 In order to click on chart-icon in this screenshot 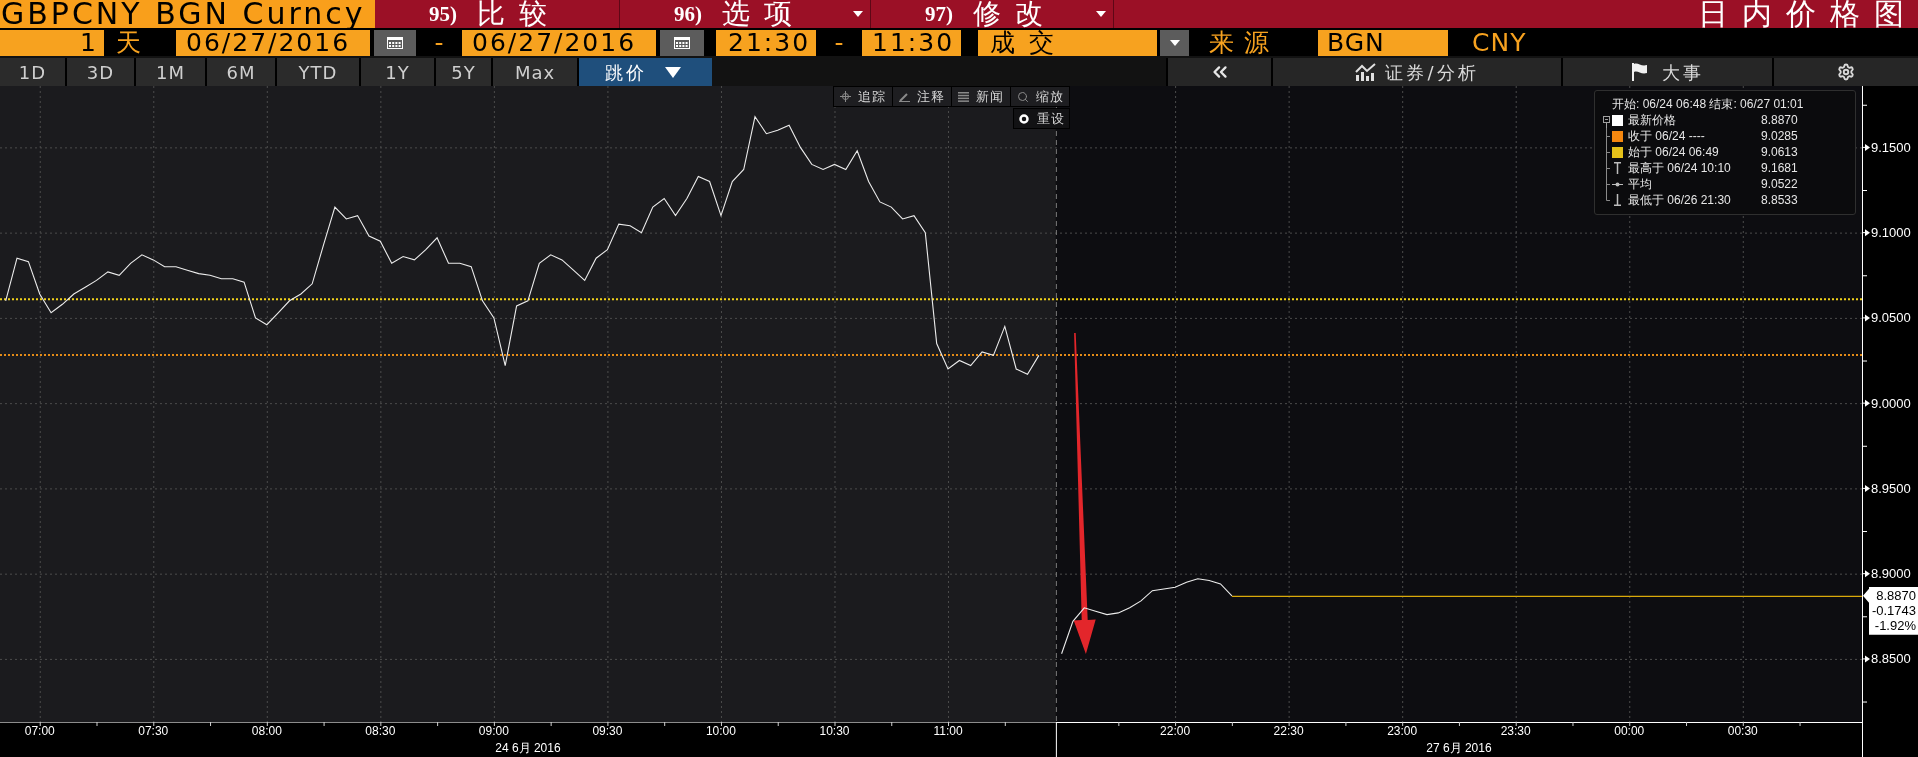, I will do `click(1366, 72)`.